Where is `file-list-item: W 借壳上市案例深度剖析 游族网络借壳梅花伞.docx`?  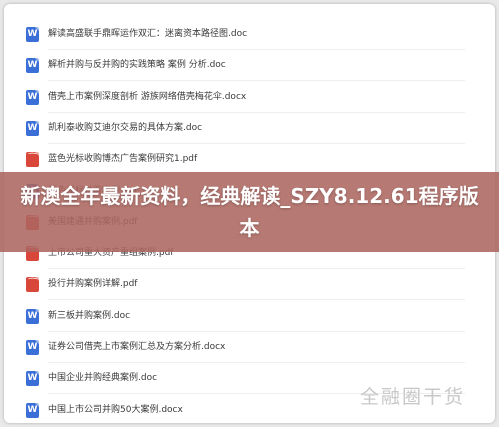 file-list-item: W 借壳上市案例深度剖析 游族网络借壳梅花伞.docx is located at coordinates (249, 105).